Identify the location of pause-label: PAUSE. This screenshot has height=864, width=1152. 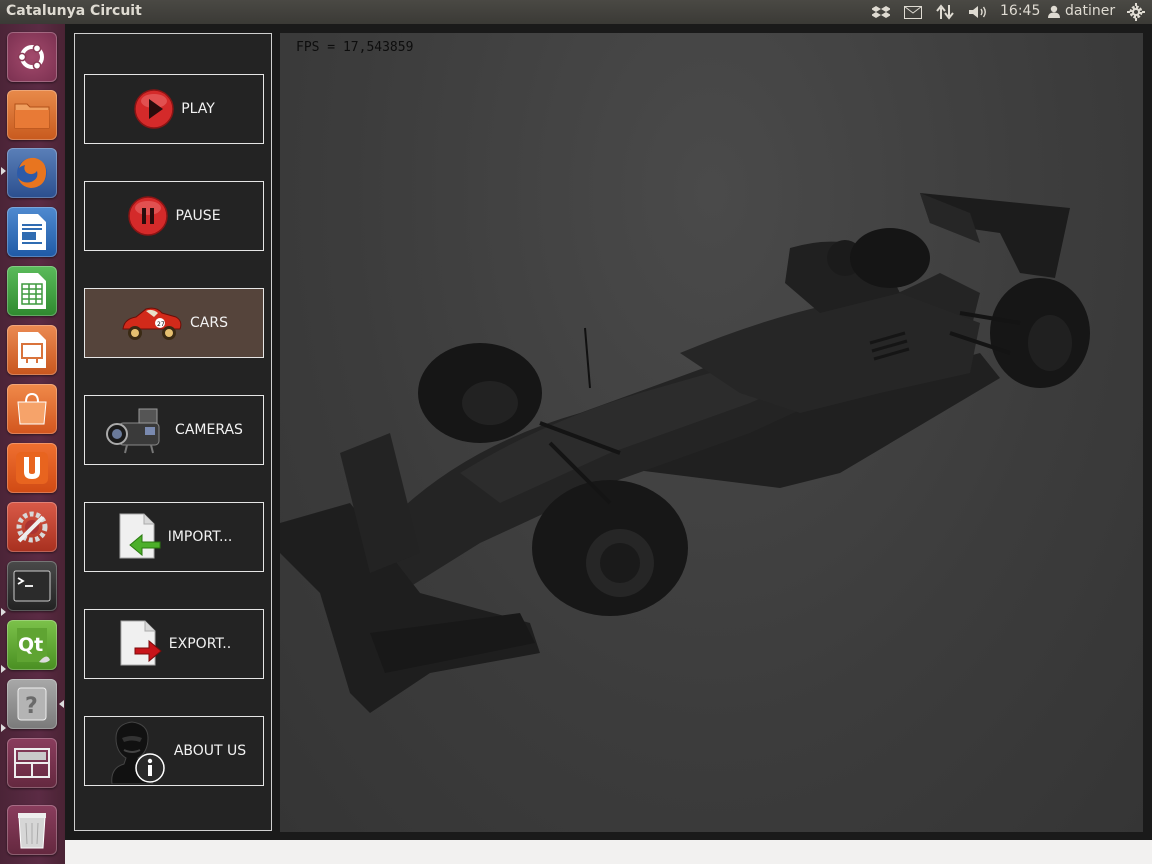
(198, 216).